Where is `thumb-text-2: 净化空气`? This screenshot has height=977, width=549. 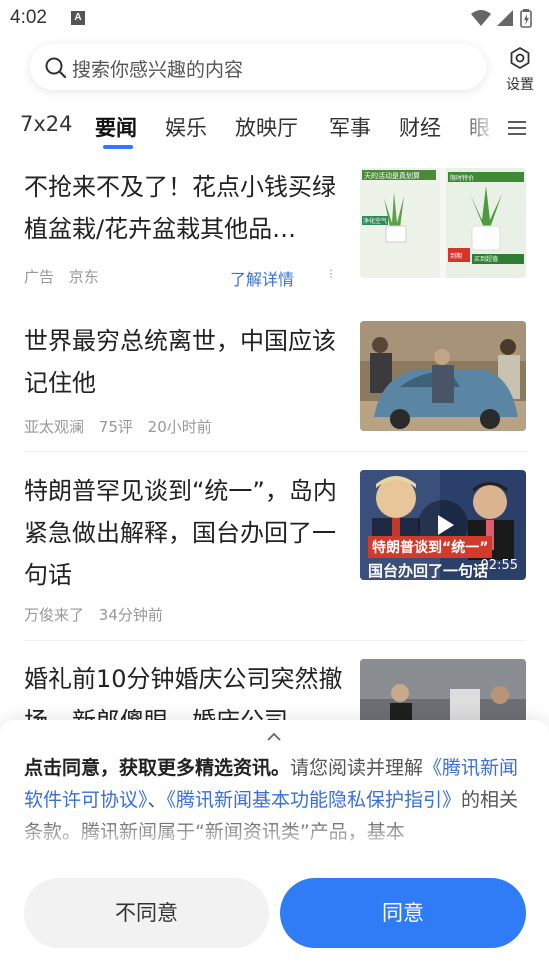
thumb-text-2: 净化空气 is located at coordinates (375, 221).